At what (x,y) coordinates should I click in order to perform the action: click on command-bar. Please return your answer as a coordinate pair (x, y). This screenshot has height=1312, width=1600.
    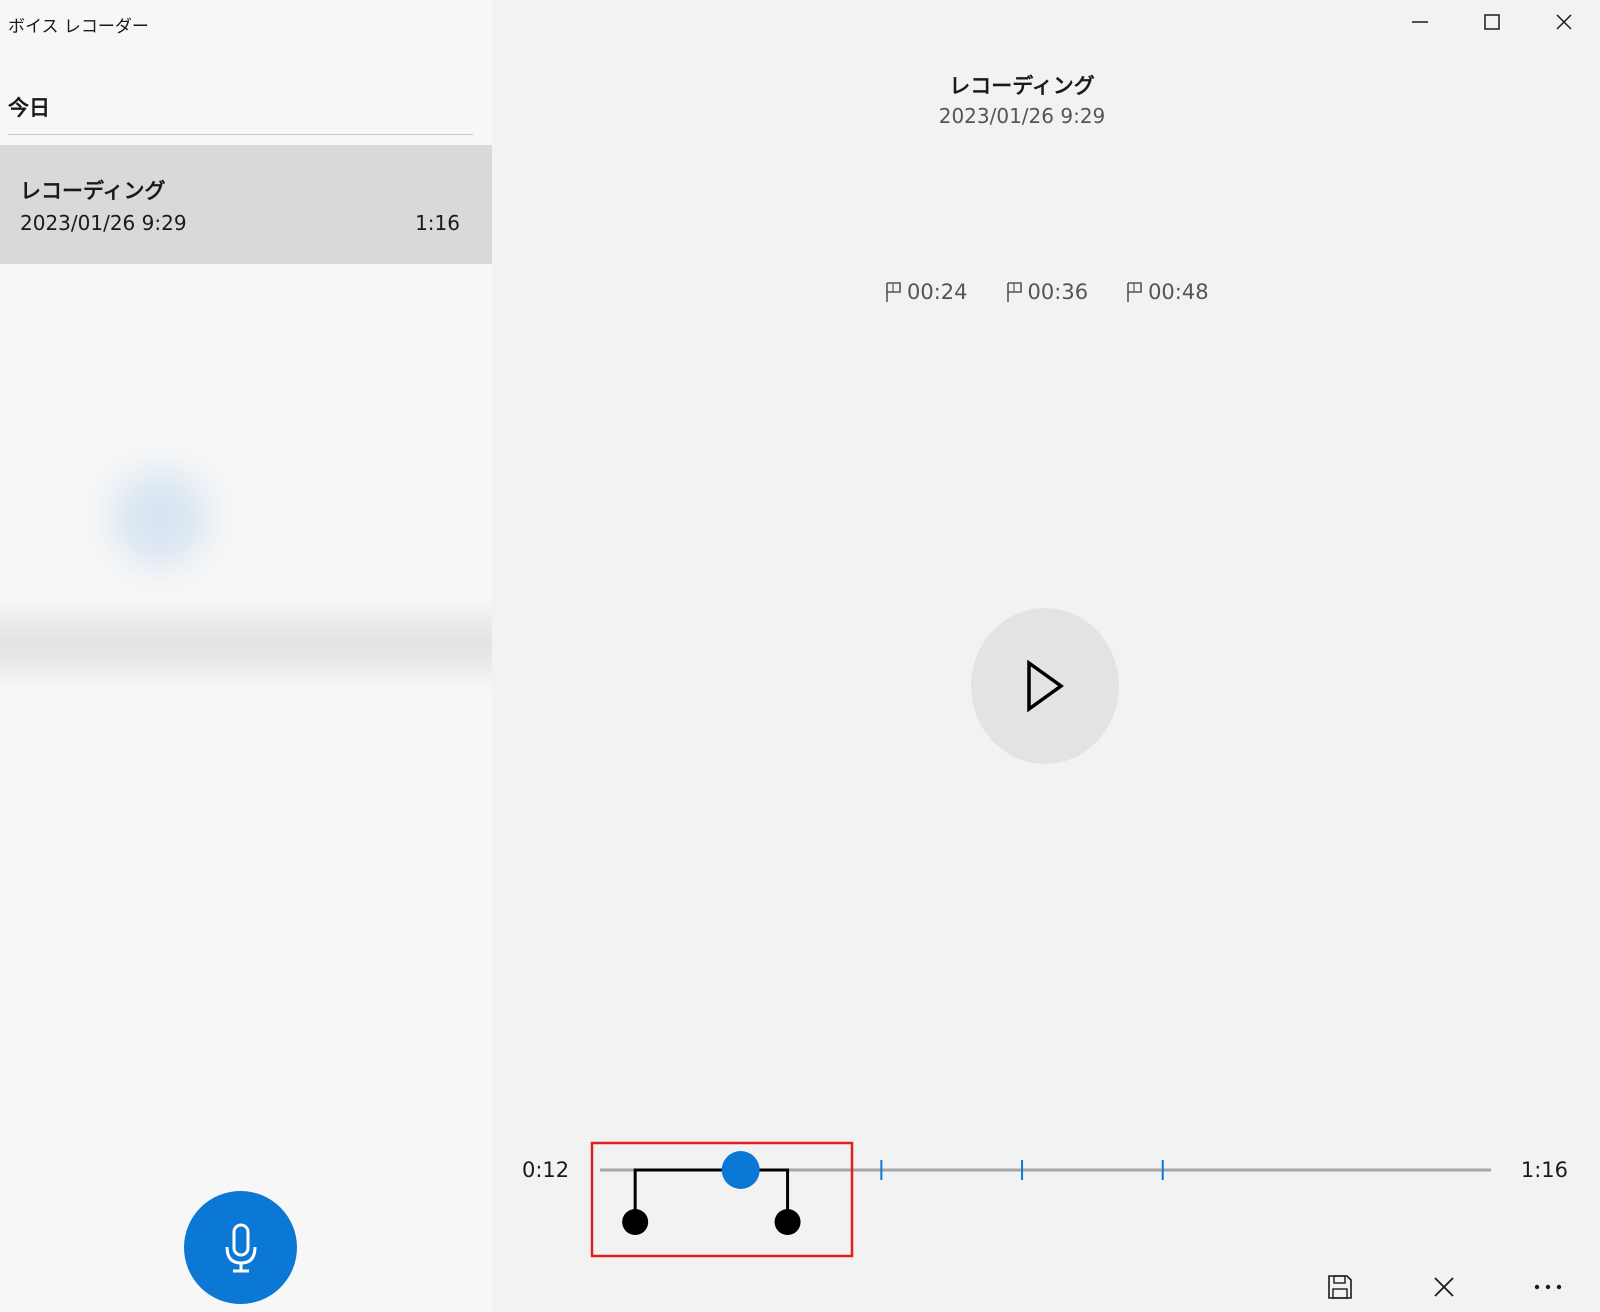
    Looking at the image, I should click on (1444, 1287).